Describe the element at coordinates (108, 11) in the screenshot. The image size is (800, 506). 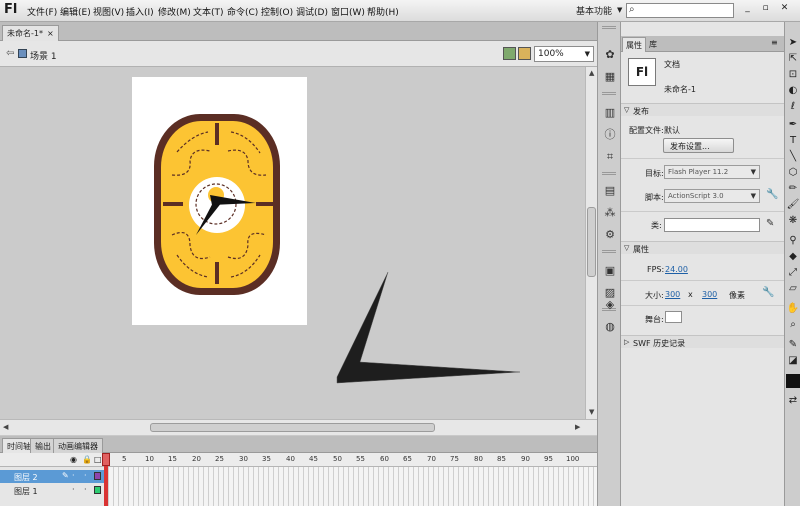
I see `menu-view: 视图(V)` at that location.